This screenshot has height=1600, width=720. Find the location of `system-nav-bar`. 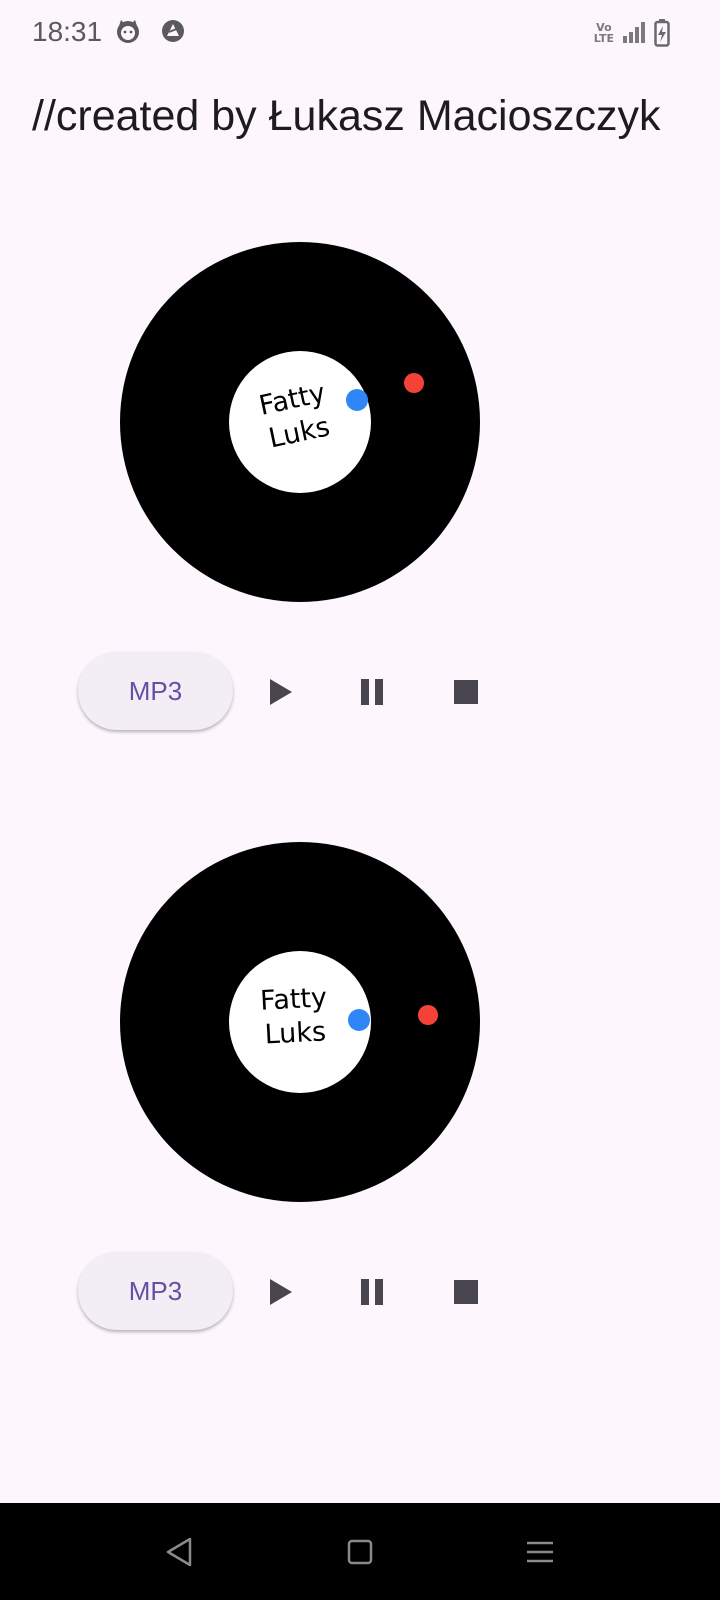

system-nav-bar is located at coordinates (360, 1551).